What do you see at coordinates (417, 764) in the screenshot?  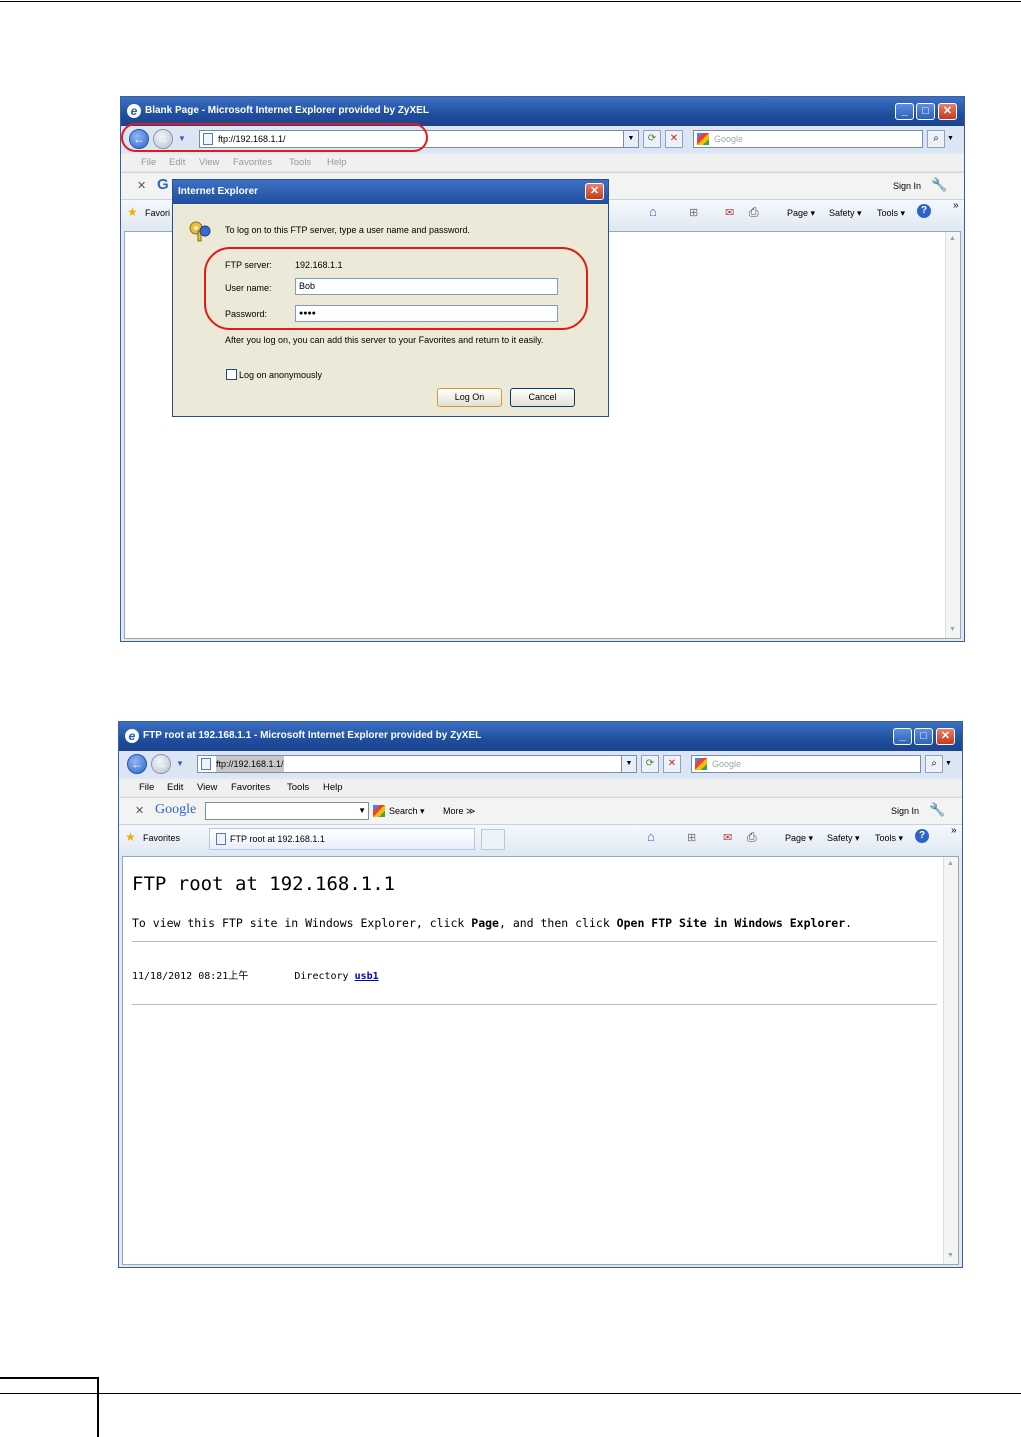 I see `address-bar: ftp://192.168.1.1/ ▼` at bounding box center [417, 764].